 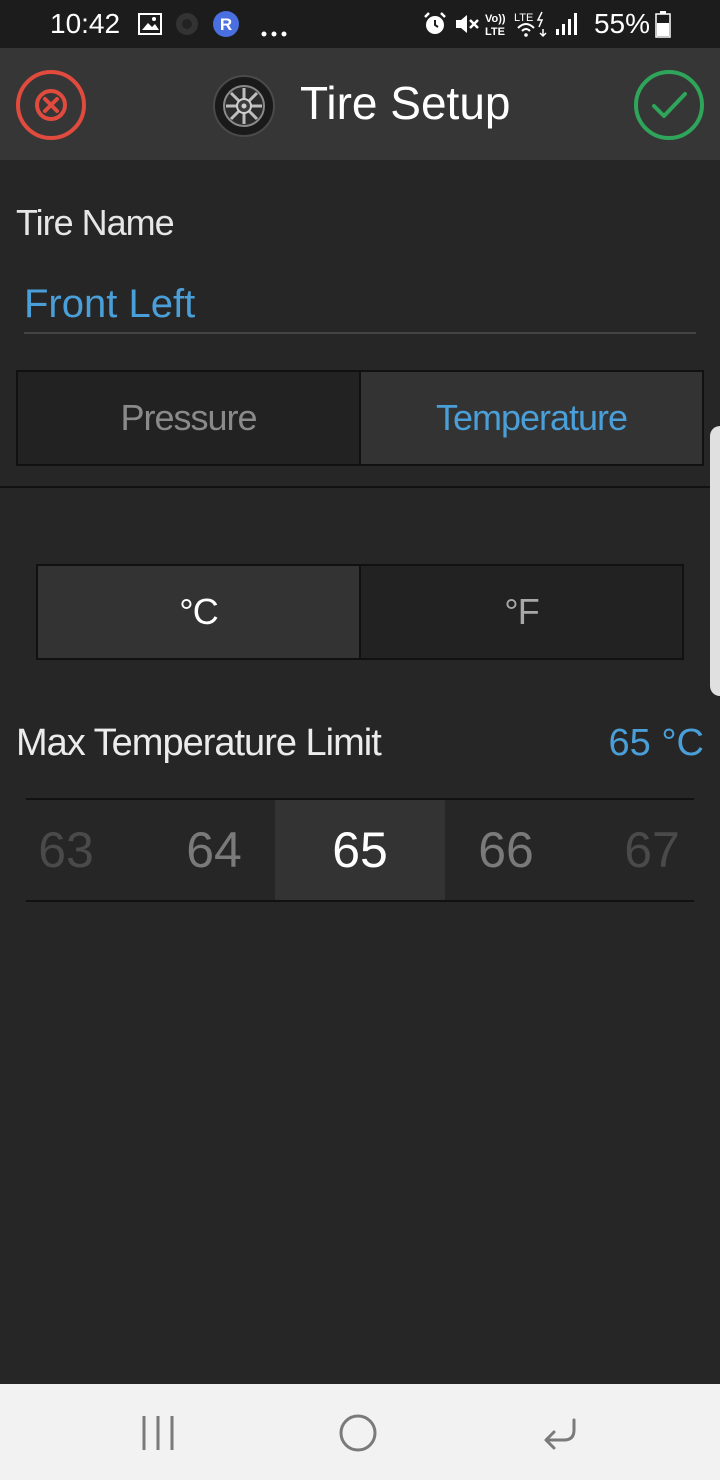 I want to click on measurement-tabs: Pressure Temperature, so click(x=360, y=418).